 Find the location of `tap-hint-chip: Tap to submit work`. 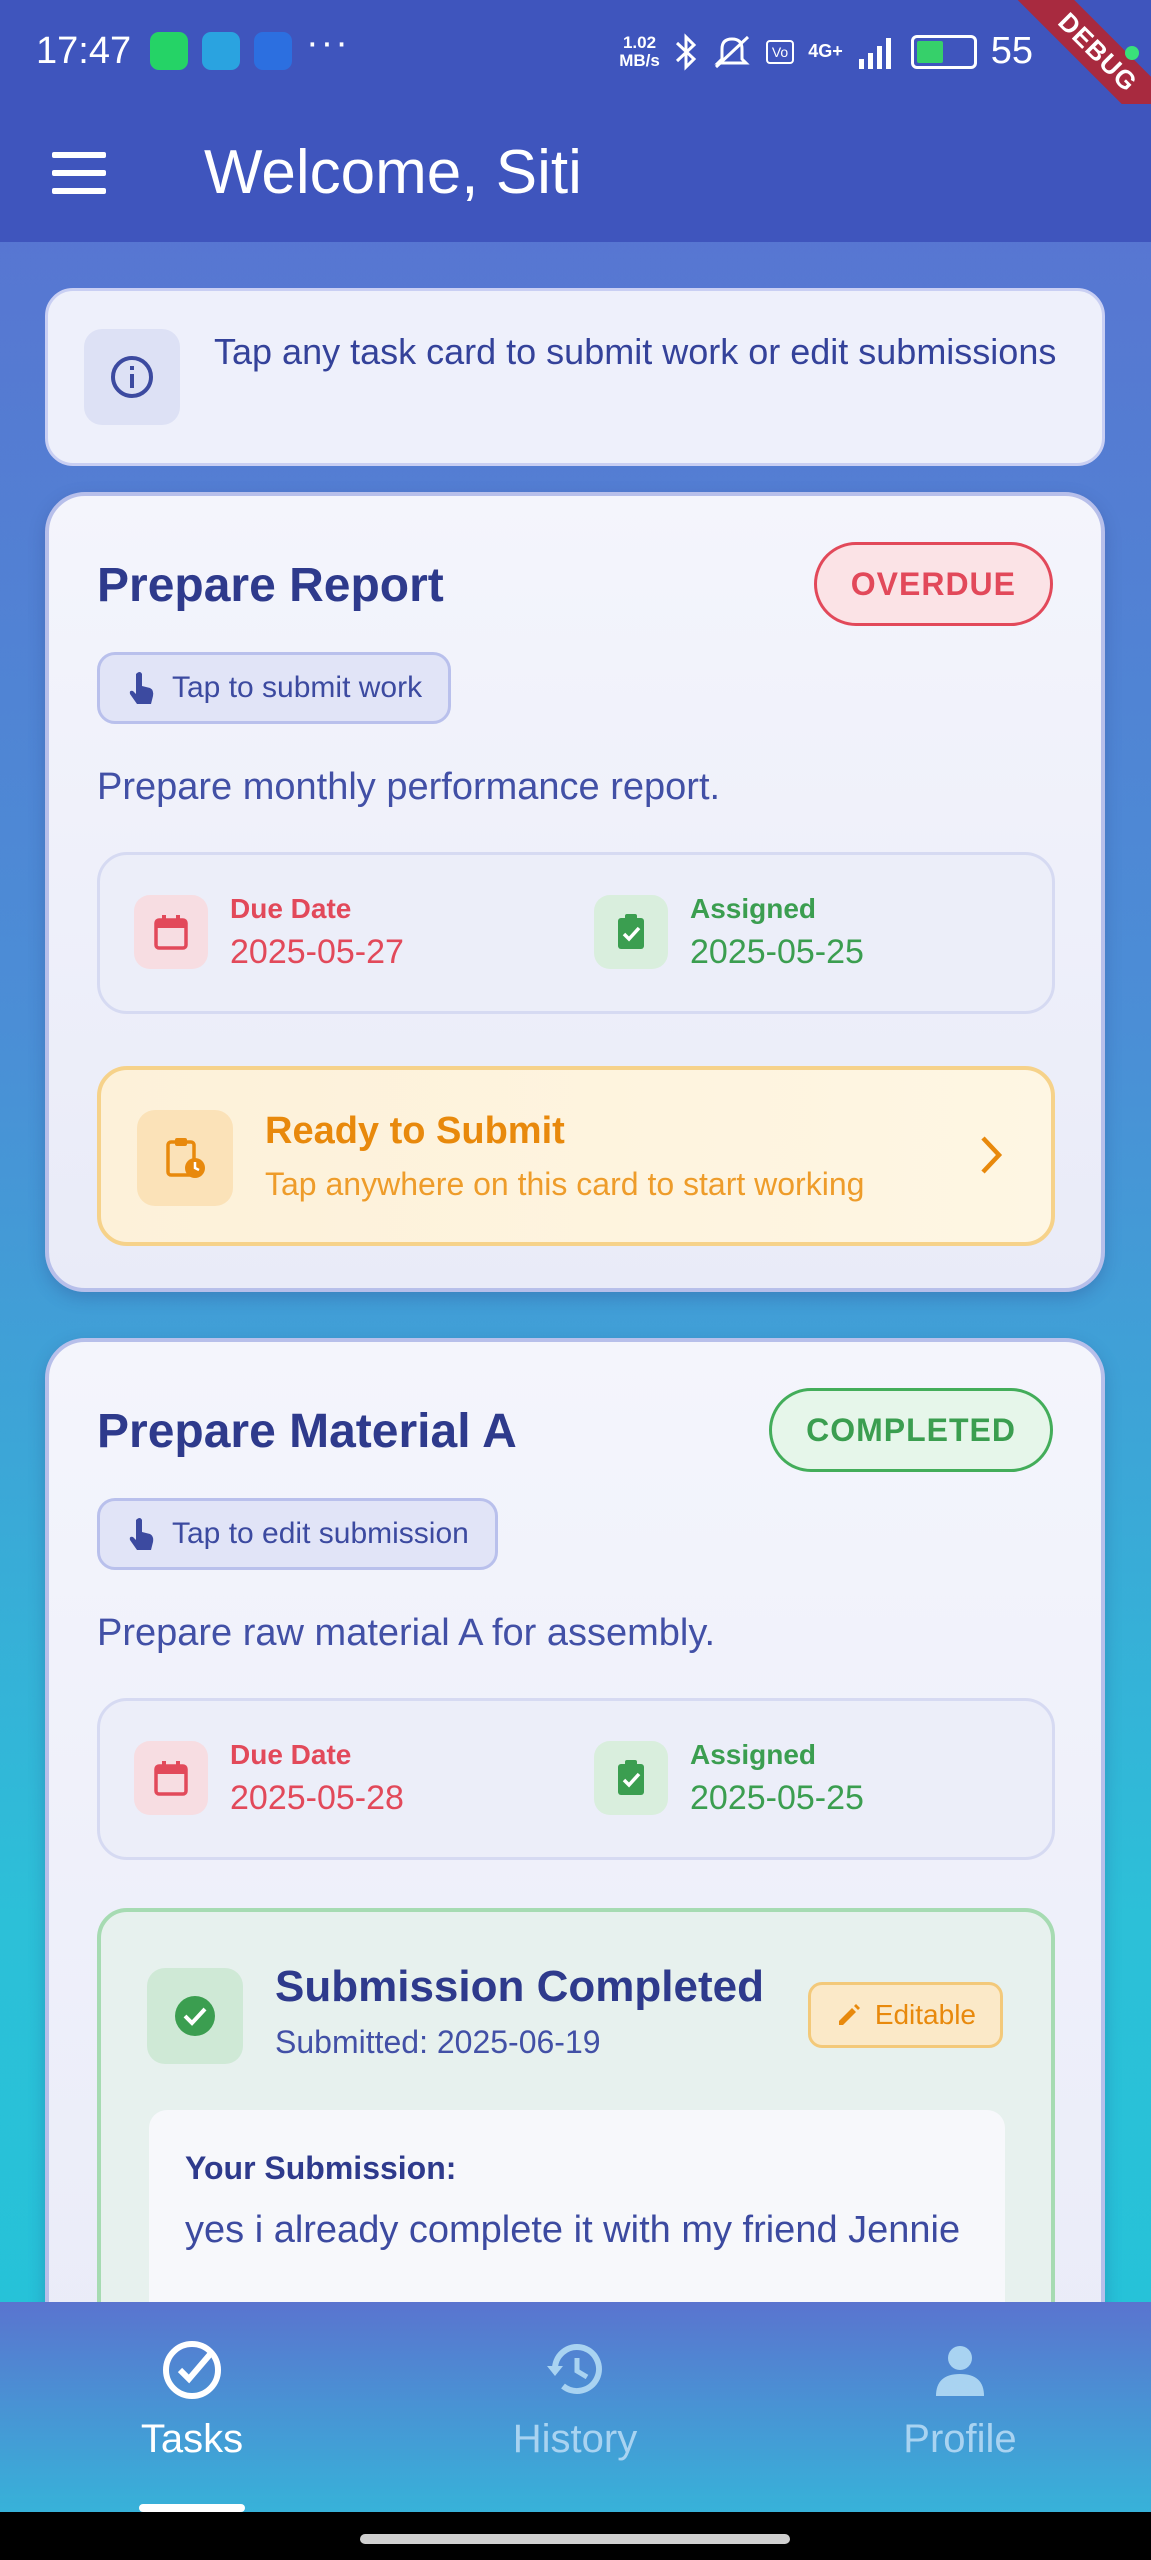

tap-hint-chip: Tap to submit work is located at coordinates (274, 688).